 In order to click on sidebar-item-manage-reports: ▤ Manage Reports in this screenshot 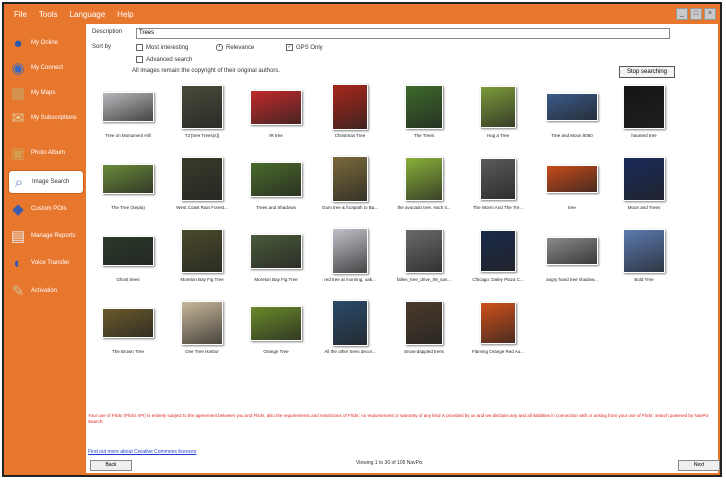, I will do `click(45, 236)`.